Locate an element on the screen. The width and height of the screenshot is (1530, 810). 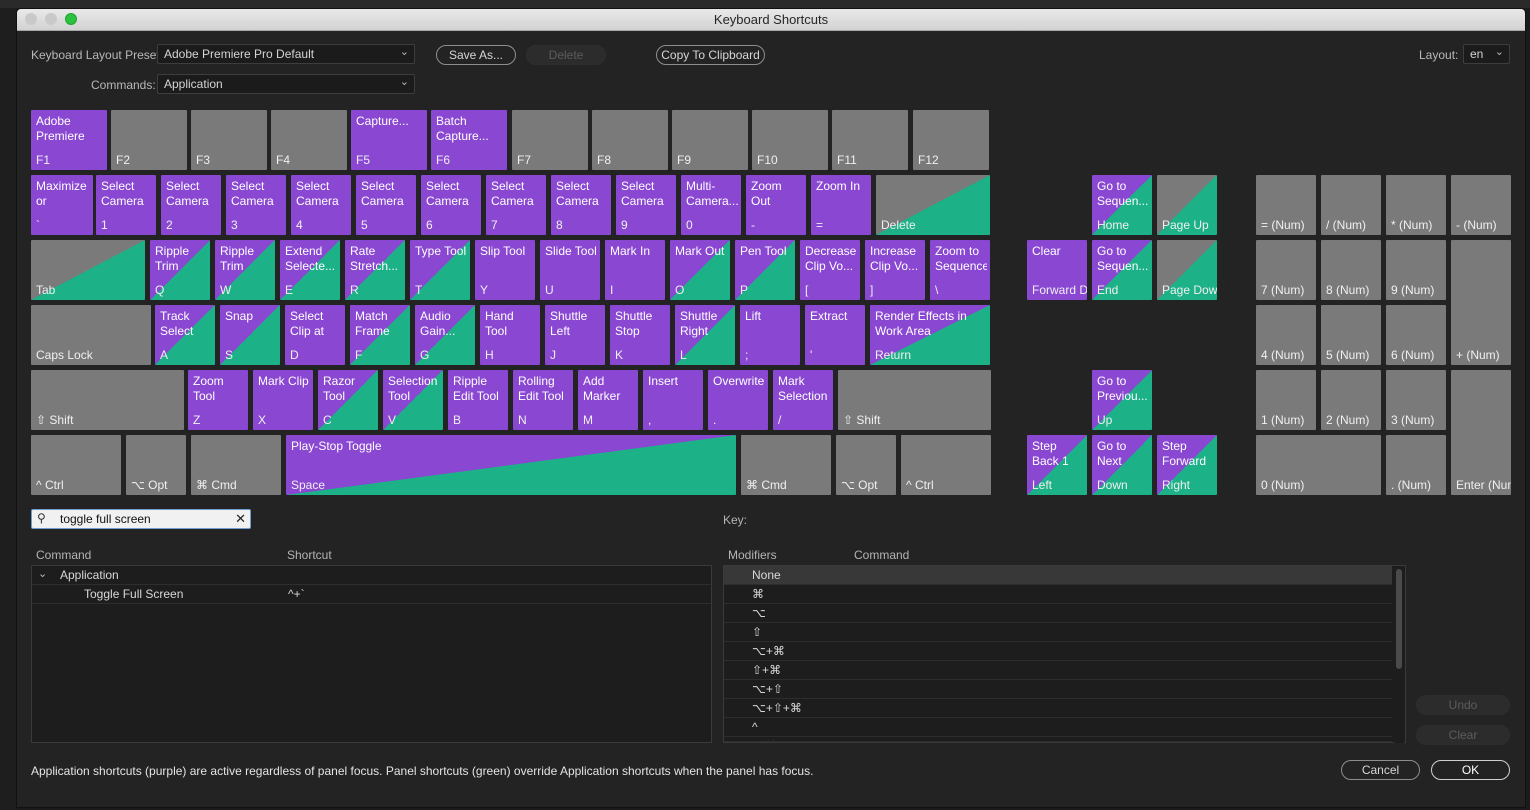
key-0: Multi-Camera... 0 is located at coordinates (711, 205).